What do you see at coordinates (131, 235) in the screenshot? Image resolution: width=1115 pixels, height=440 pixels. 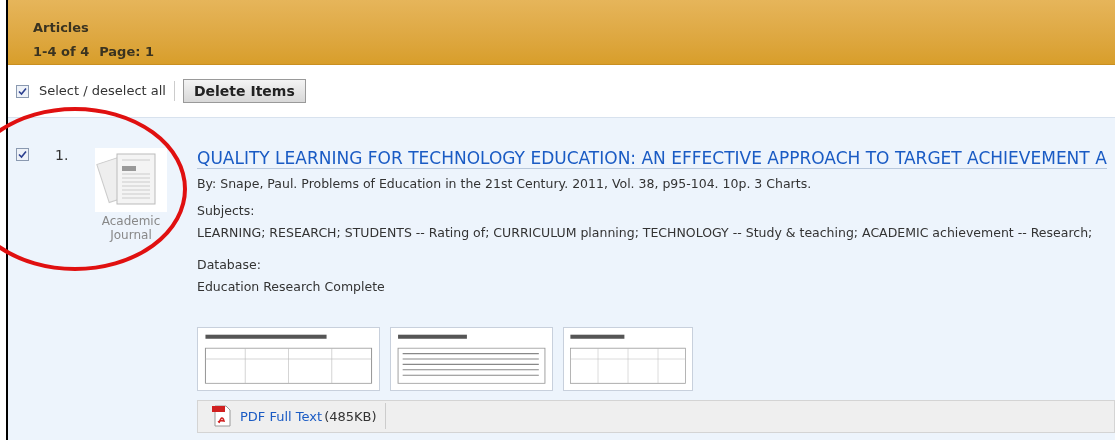 I see `publication-type-label: Journal` at bounding box center [131, 235].